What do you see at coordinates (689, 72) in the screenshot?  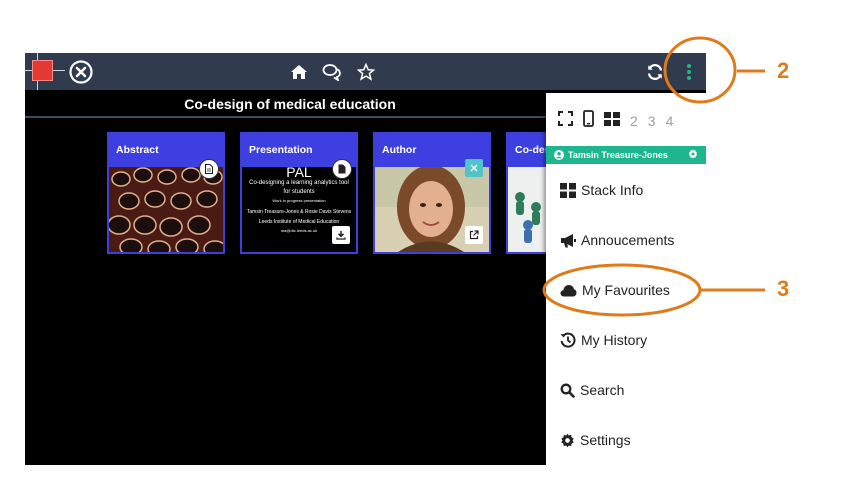 I see `more-vertical-icon` at bounding box center [689, 72].